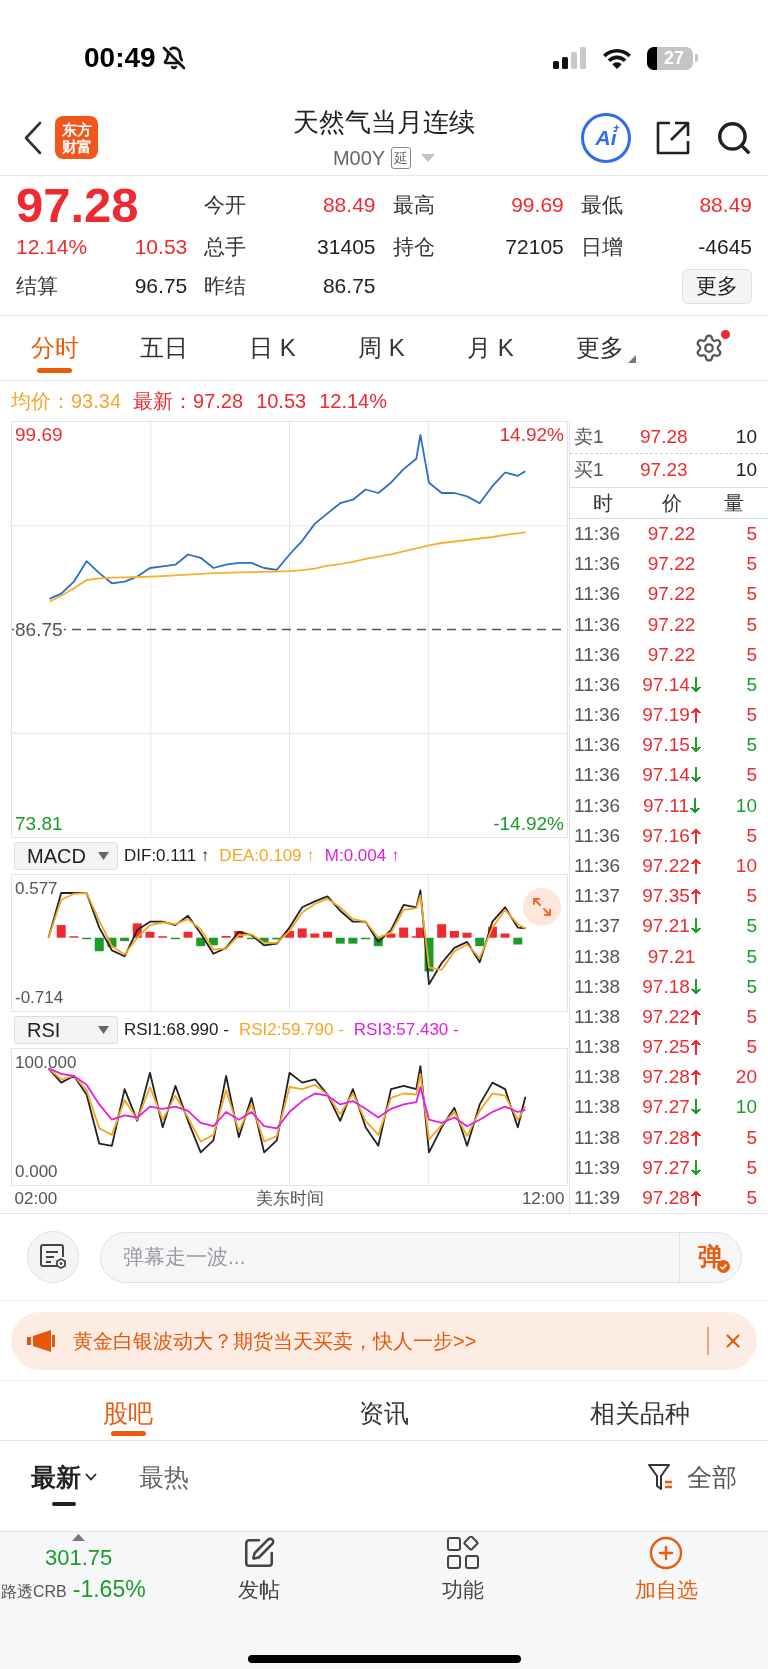 The height and width of the screenshot is (1669, 768). I want to click on latest-price-value: 97.28, so click(218, 401).